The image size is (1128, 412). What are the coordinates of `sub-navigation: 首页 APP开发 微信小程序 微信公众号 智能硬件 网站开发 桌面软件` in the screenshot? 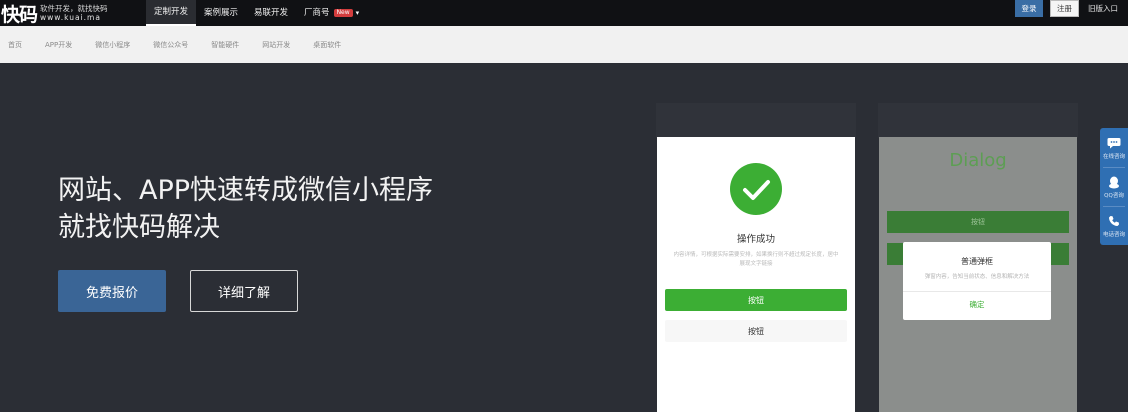 It's located at (564, 44).